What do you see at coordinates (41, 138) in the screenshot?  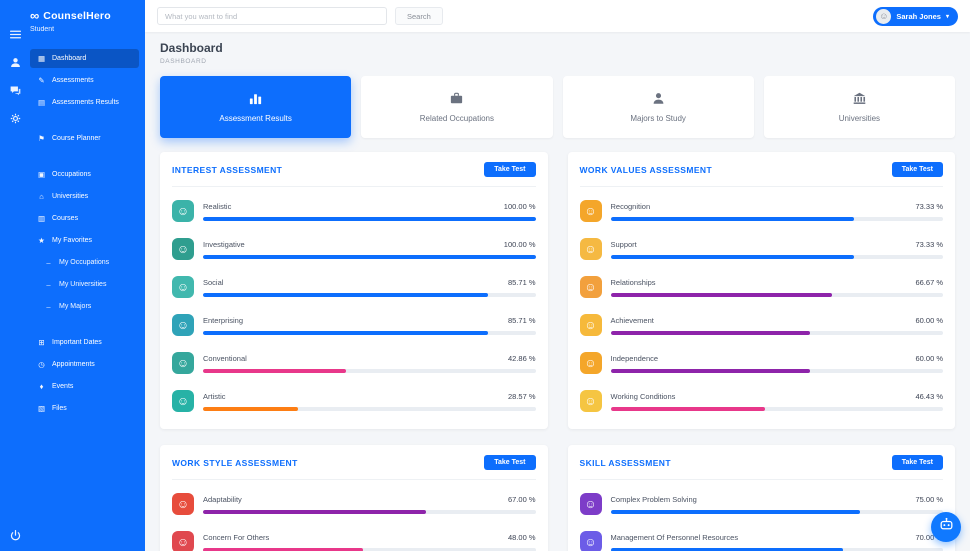 I see `course-planner-icon: ⚑` at bounding box center [41, 138].